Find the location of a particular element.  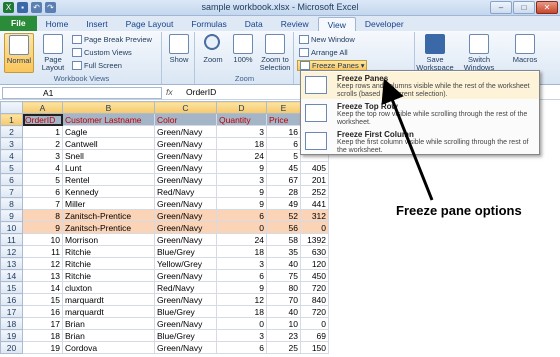

row-header: 15 is located at coordinates (11, 287).